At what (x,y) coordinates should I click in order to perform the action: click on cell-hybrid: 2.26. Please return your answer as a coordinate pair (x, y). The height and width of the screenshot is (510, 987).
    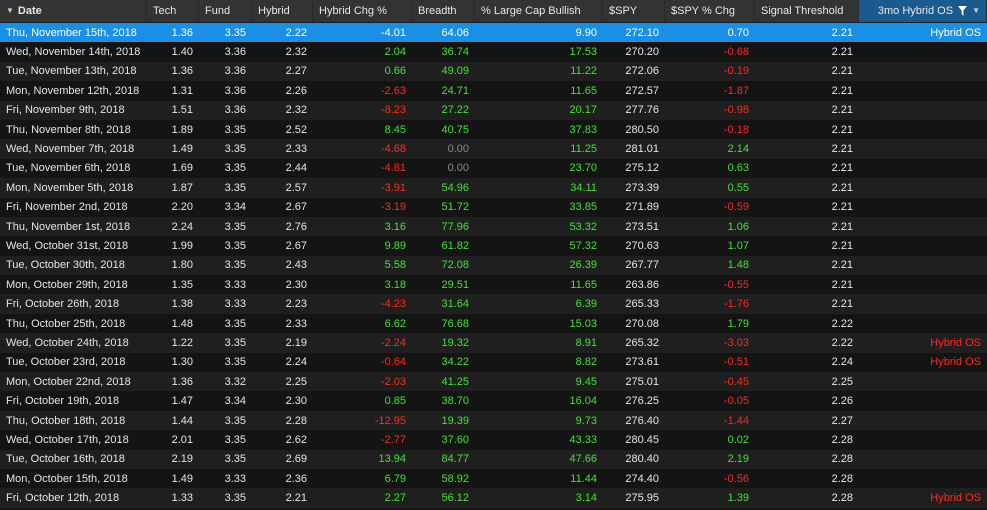
    Looking at the image, I should click on (296, 90).